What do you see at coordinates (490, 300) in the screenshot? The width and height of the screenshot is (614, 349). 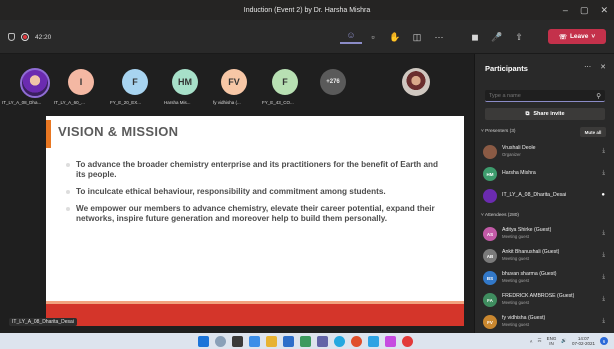 I see `avatar: FA` at bounding box center [490, 300].